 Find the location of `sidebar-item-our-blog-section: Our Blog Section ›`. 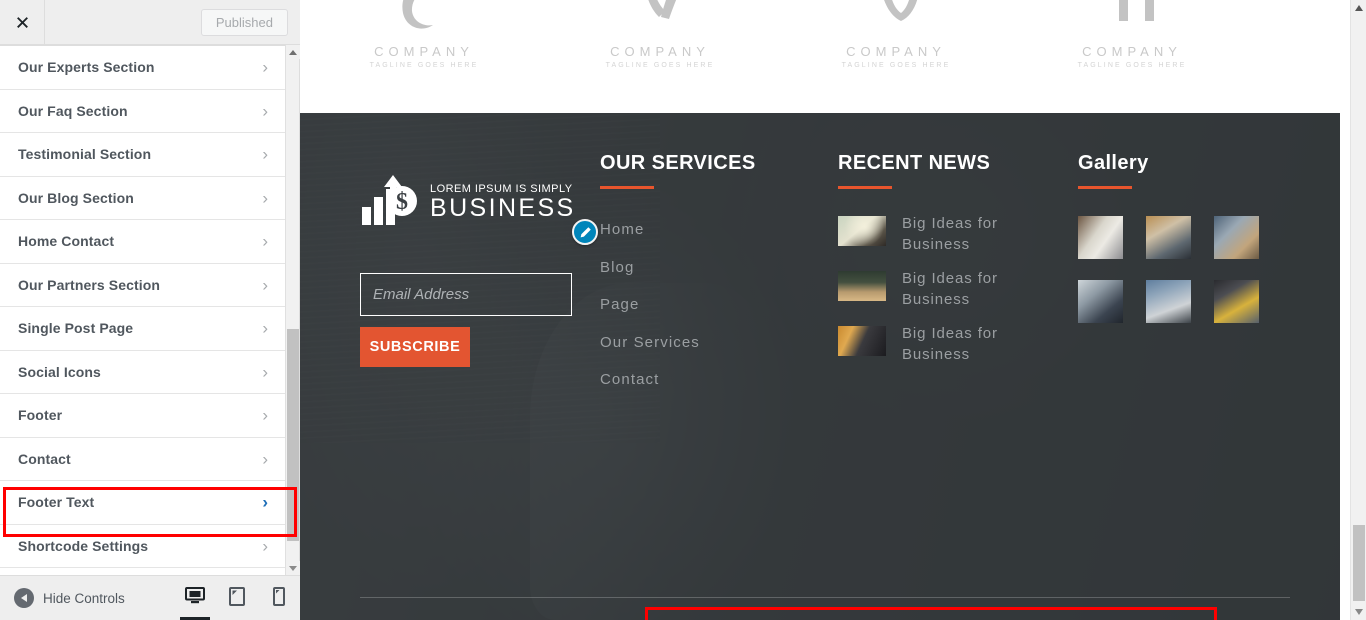

sidebar-item-our-blog-section: Our Blog Section › is located at coordinates (143, 198).